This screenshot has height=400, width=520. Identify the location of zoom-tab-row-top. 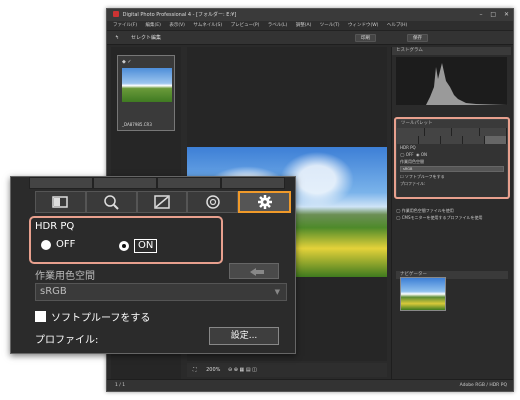
(157, 183).